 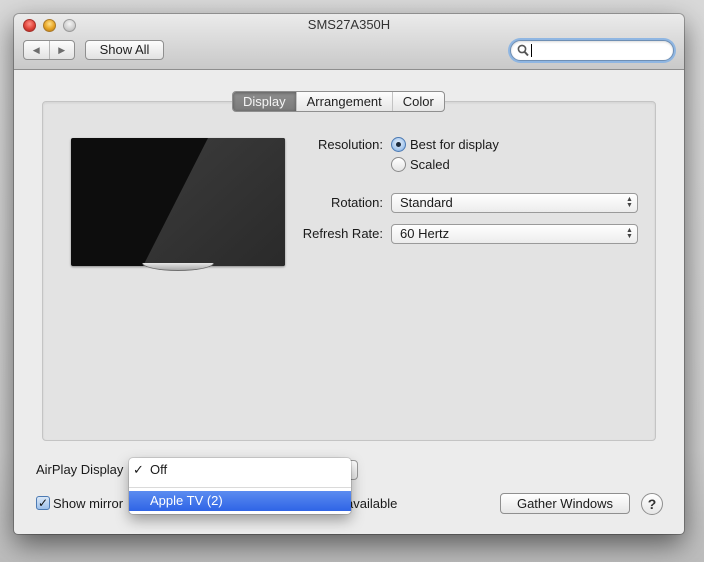 What do you see at coordinates (652, 504) in the screenshot?
I see `help-button: ?` at bounding box center [652, 504].